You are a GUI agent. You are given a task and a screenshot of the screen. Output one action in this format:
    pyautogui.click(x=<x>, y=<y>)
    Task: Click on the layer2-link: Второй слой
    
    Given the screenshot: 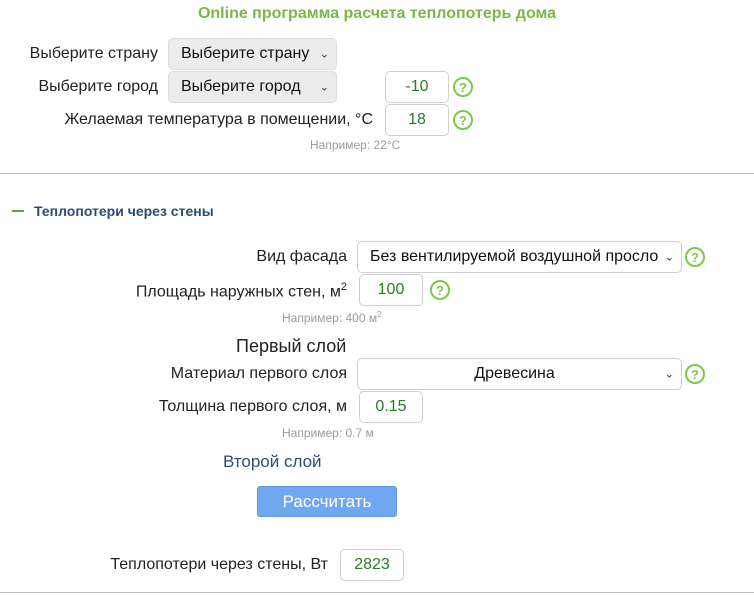 What is the action you would take?
    pyautogui.click(x=272, y=462)
    